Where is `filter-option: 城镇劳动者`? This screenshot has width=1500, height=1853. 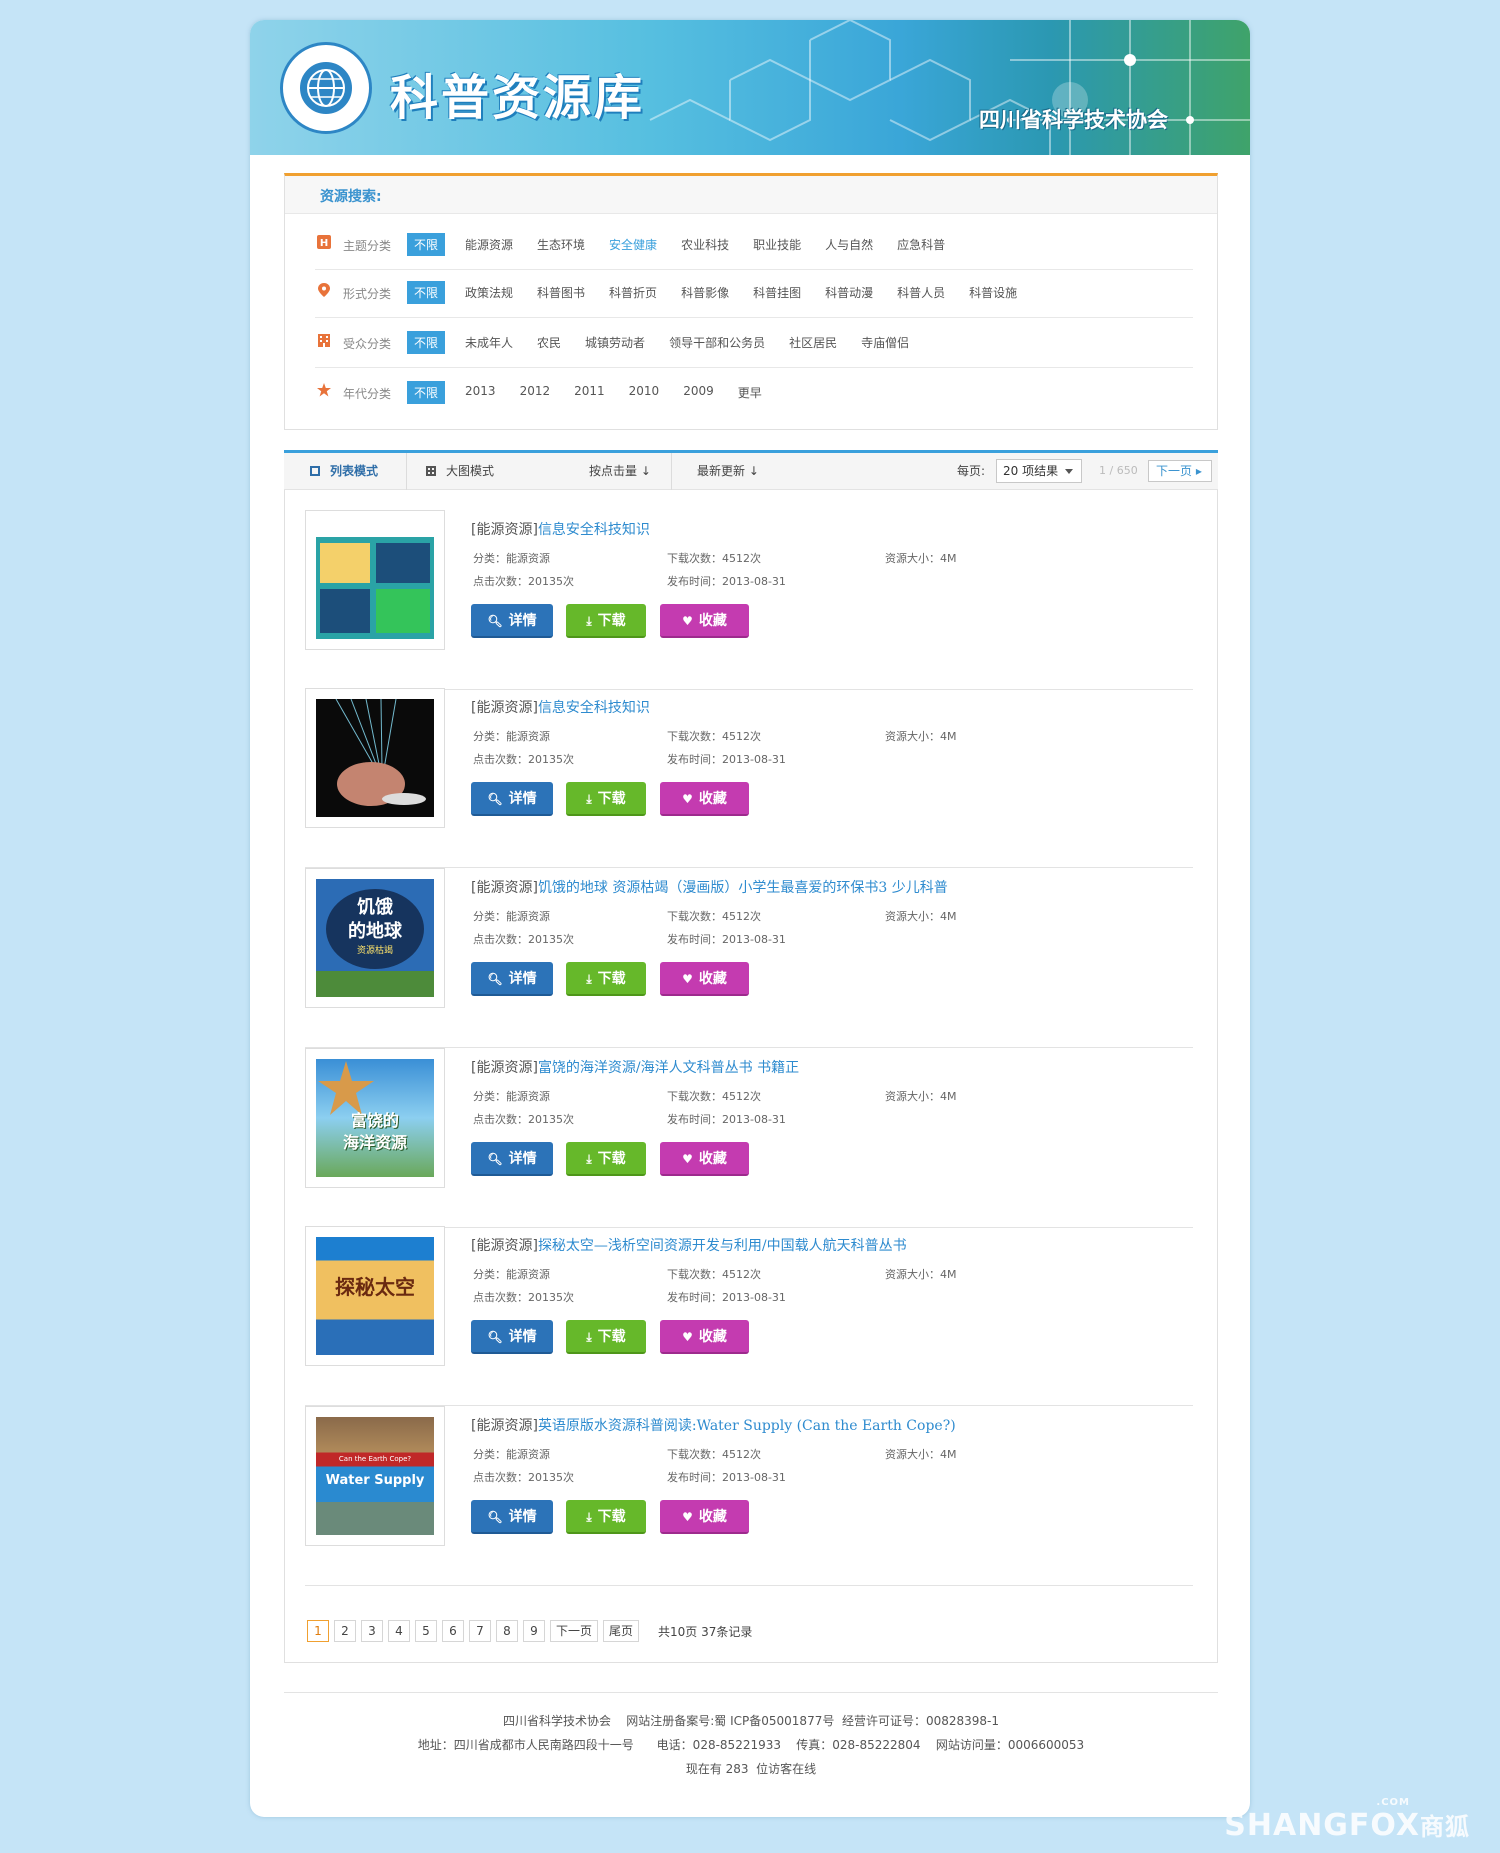
filter-option: 城镇劳动者 is located at coordinates (615, 342).